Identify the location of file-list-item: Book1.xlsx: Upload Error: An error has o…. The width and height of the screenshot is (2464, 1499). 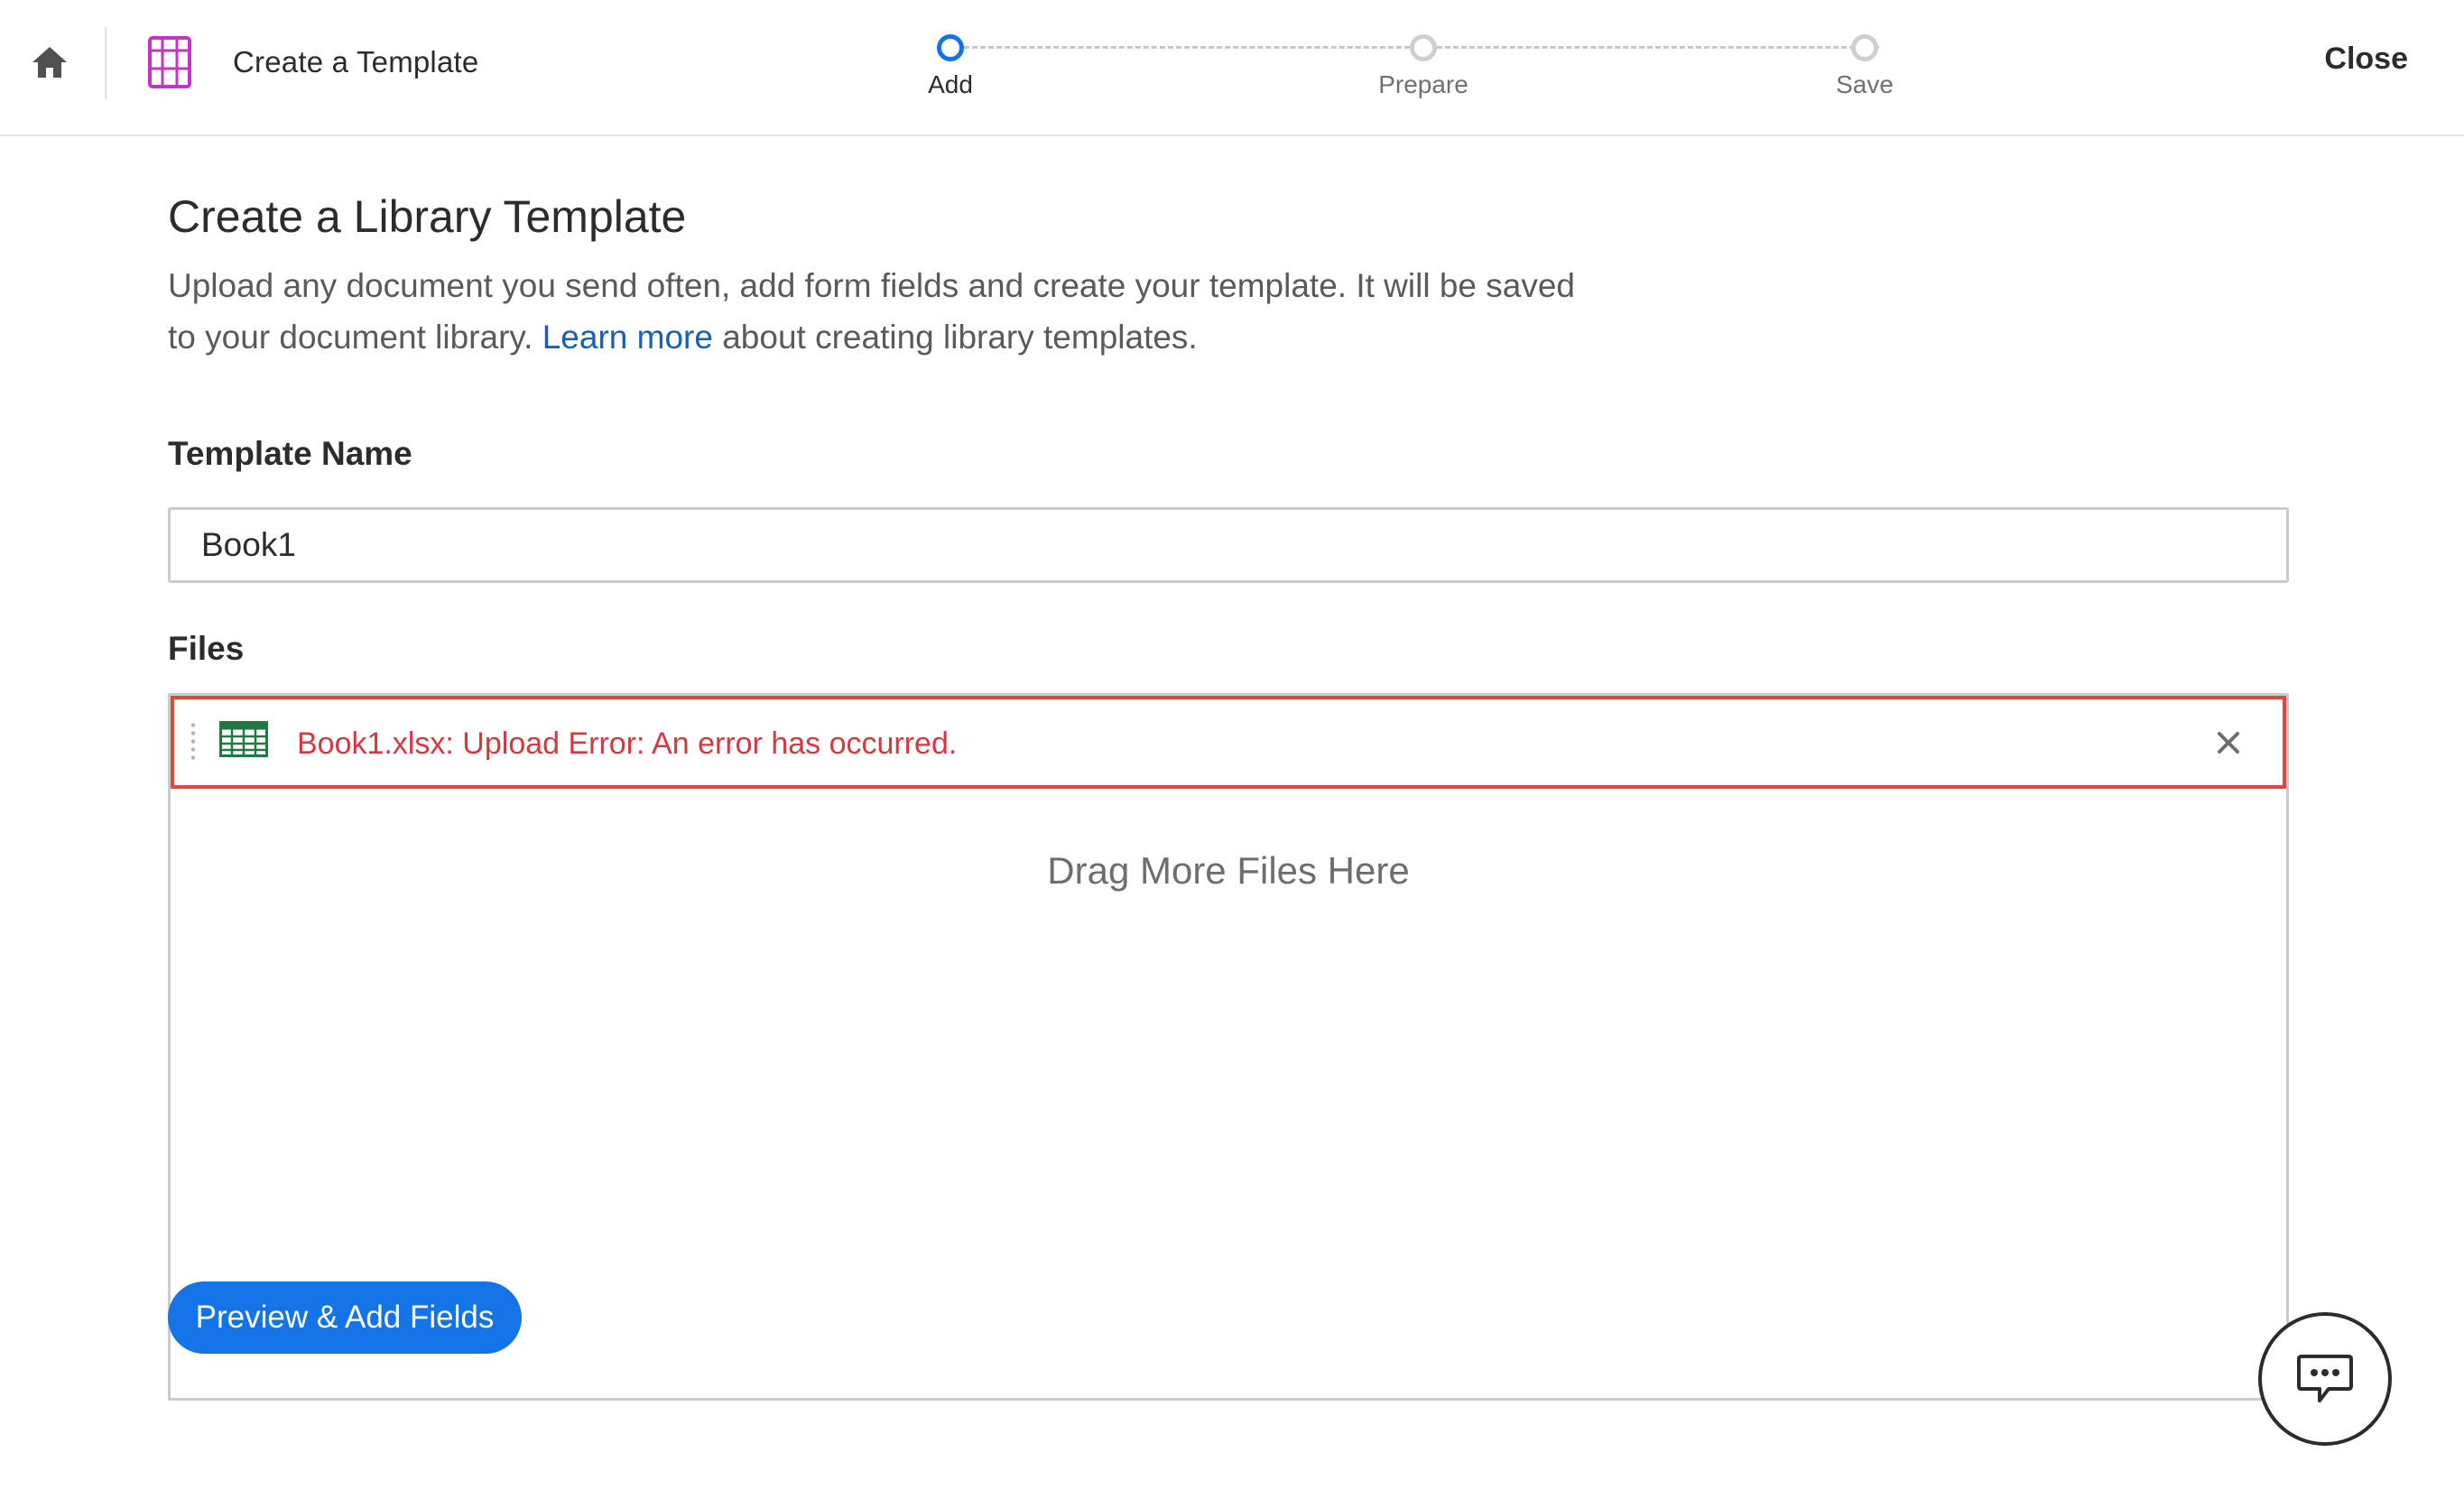
(1228, 743).